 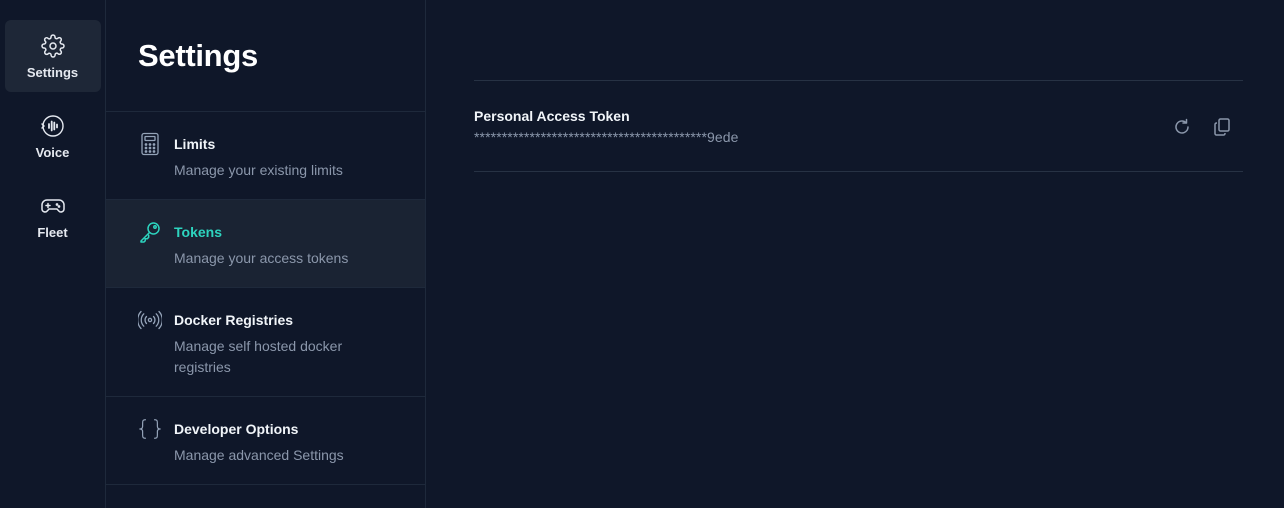 I want to click on braces-icon, so click(x=150, y=429).